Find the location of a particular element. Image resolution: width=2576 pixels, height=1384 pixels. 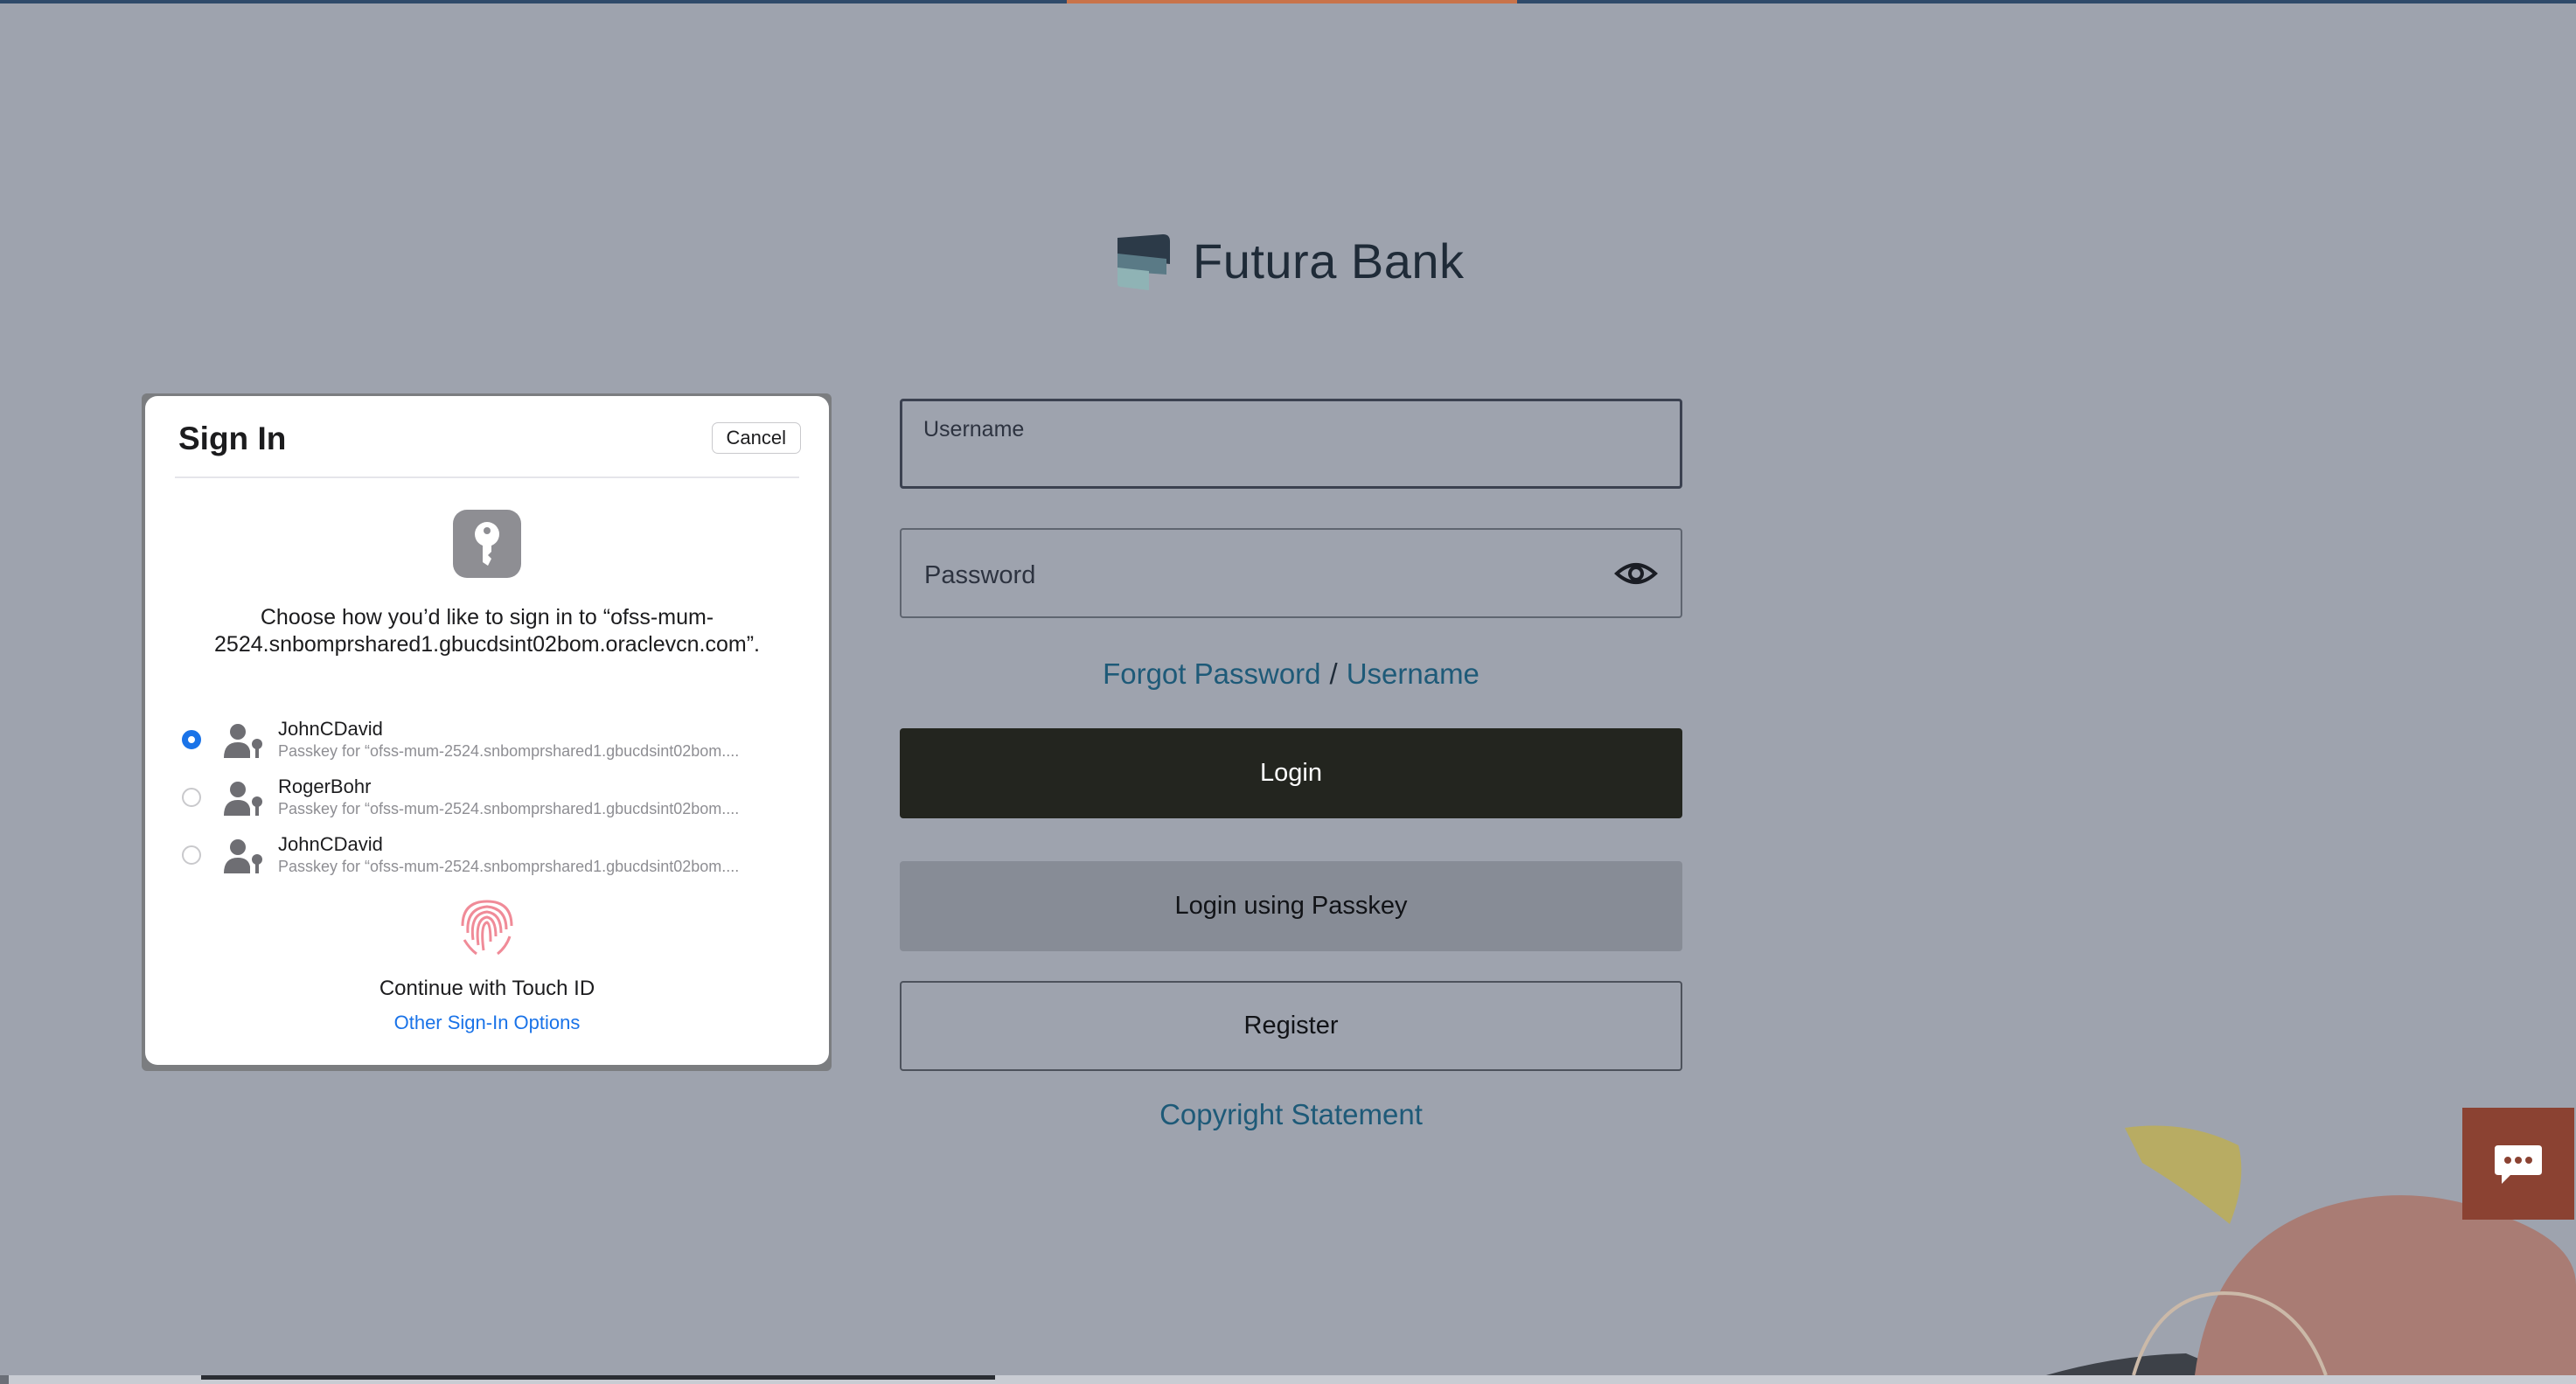

forgot-password-link: Forgot Password is located at coordinates (1211, 673).